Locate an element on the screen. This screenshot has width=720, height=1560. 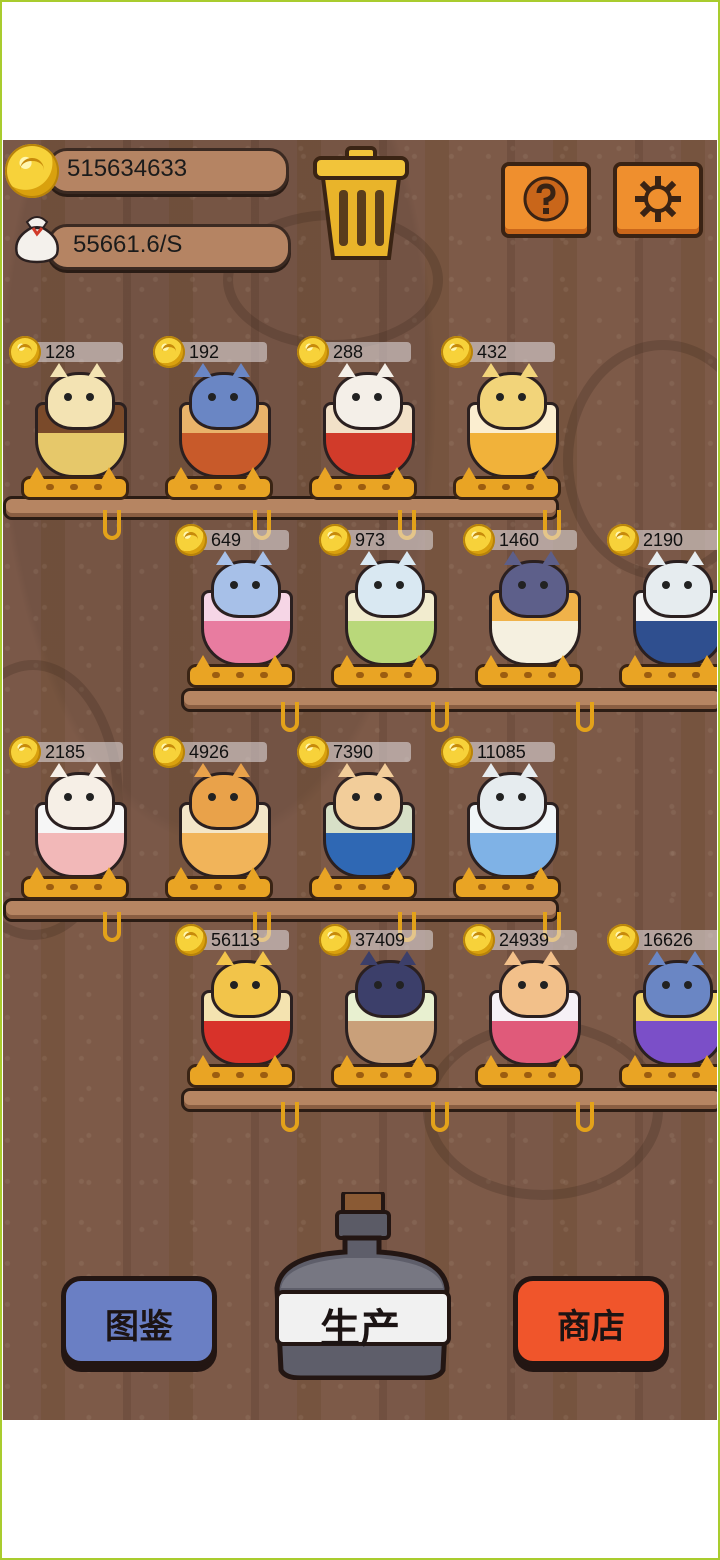
shop-button: 商店 is located at coordinates (591, 1321).